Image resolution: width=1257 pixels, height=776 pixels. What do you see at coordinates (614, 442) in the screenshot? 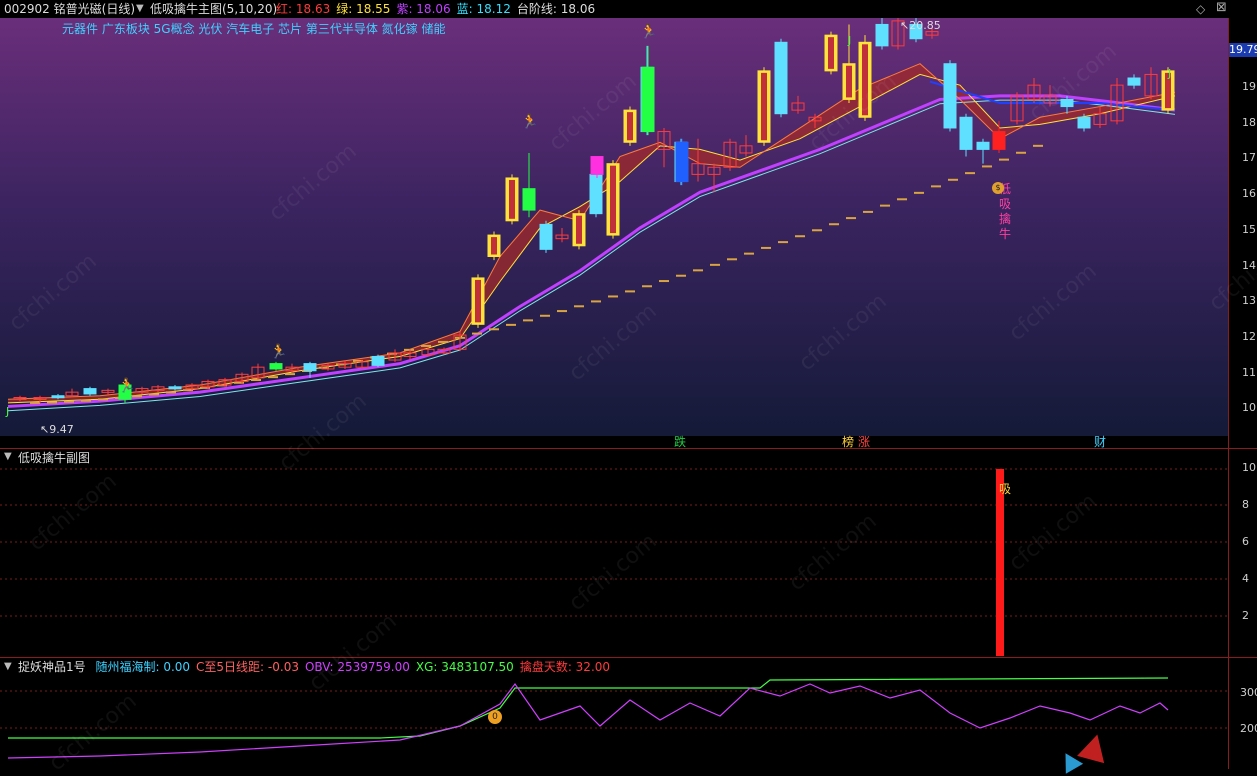
I see `tag-bar` at bounding box center [614, 442].